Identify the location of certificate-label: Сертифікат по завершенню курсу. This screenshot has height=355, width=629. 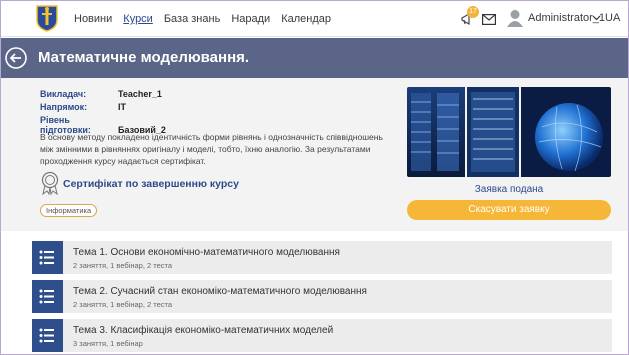
(151, 184).